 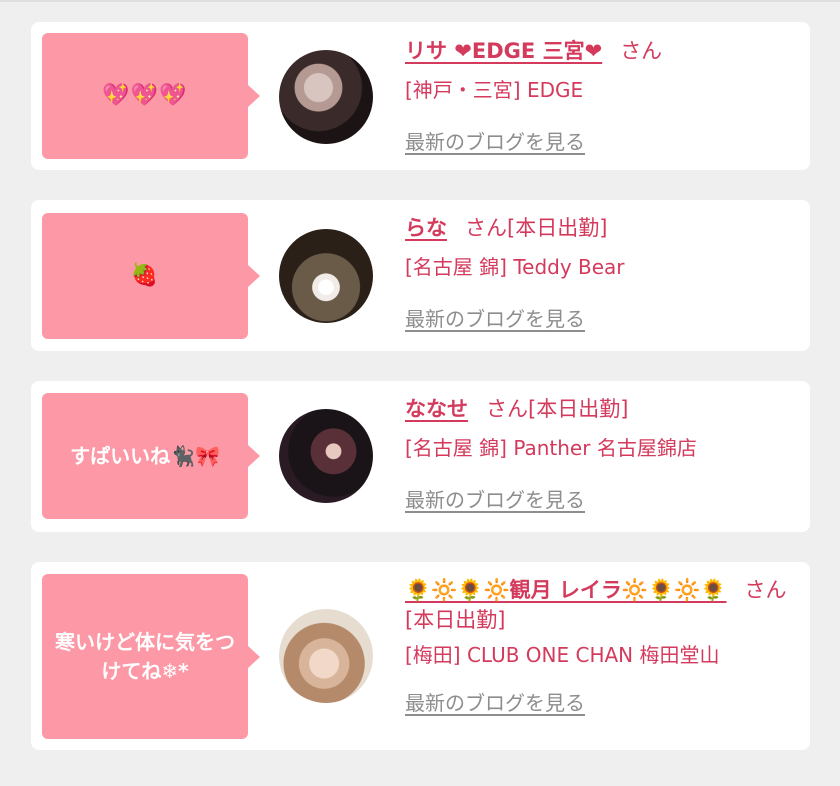 What do you see at coordinates (420, 1) in the screenshot?
I see `top-divider` at bounding box center [420, 1].